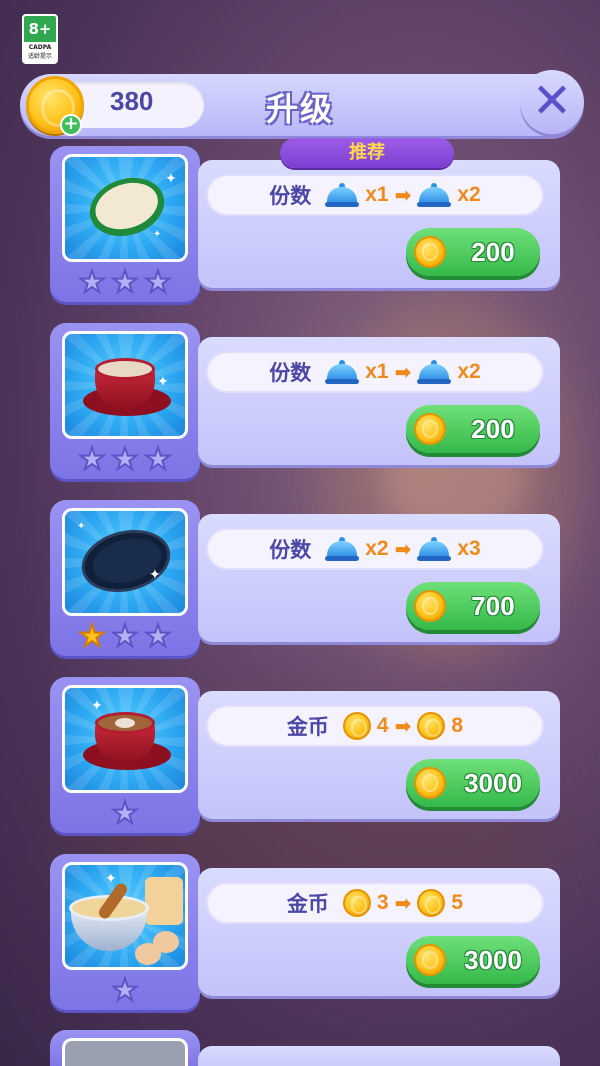 Image resolution: width=600 pixels, height=1066 pixels. I want to click on upgrade-row: ✦ ★ 金币 4 ➡ 8 3000, so click(305, 756).